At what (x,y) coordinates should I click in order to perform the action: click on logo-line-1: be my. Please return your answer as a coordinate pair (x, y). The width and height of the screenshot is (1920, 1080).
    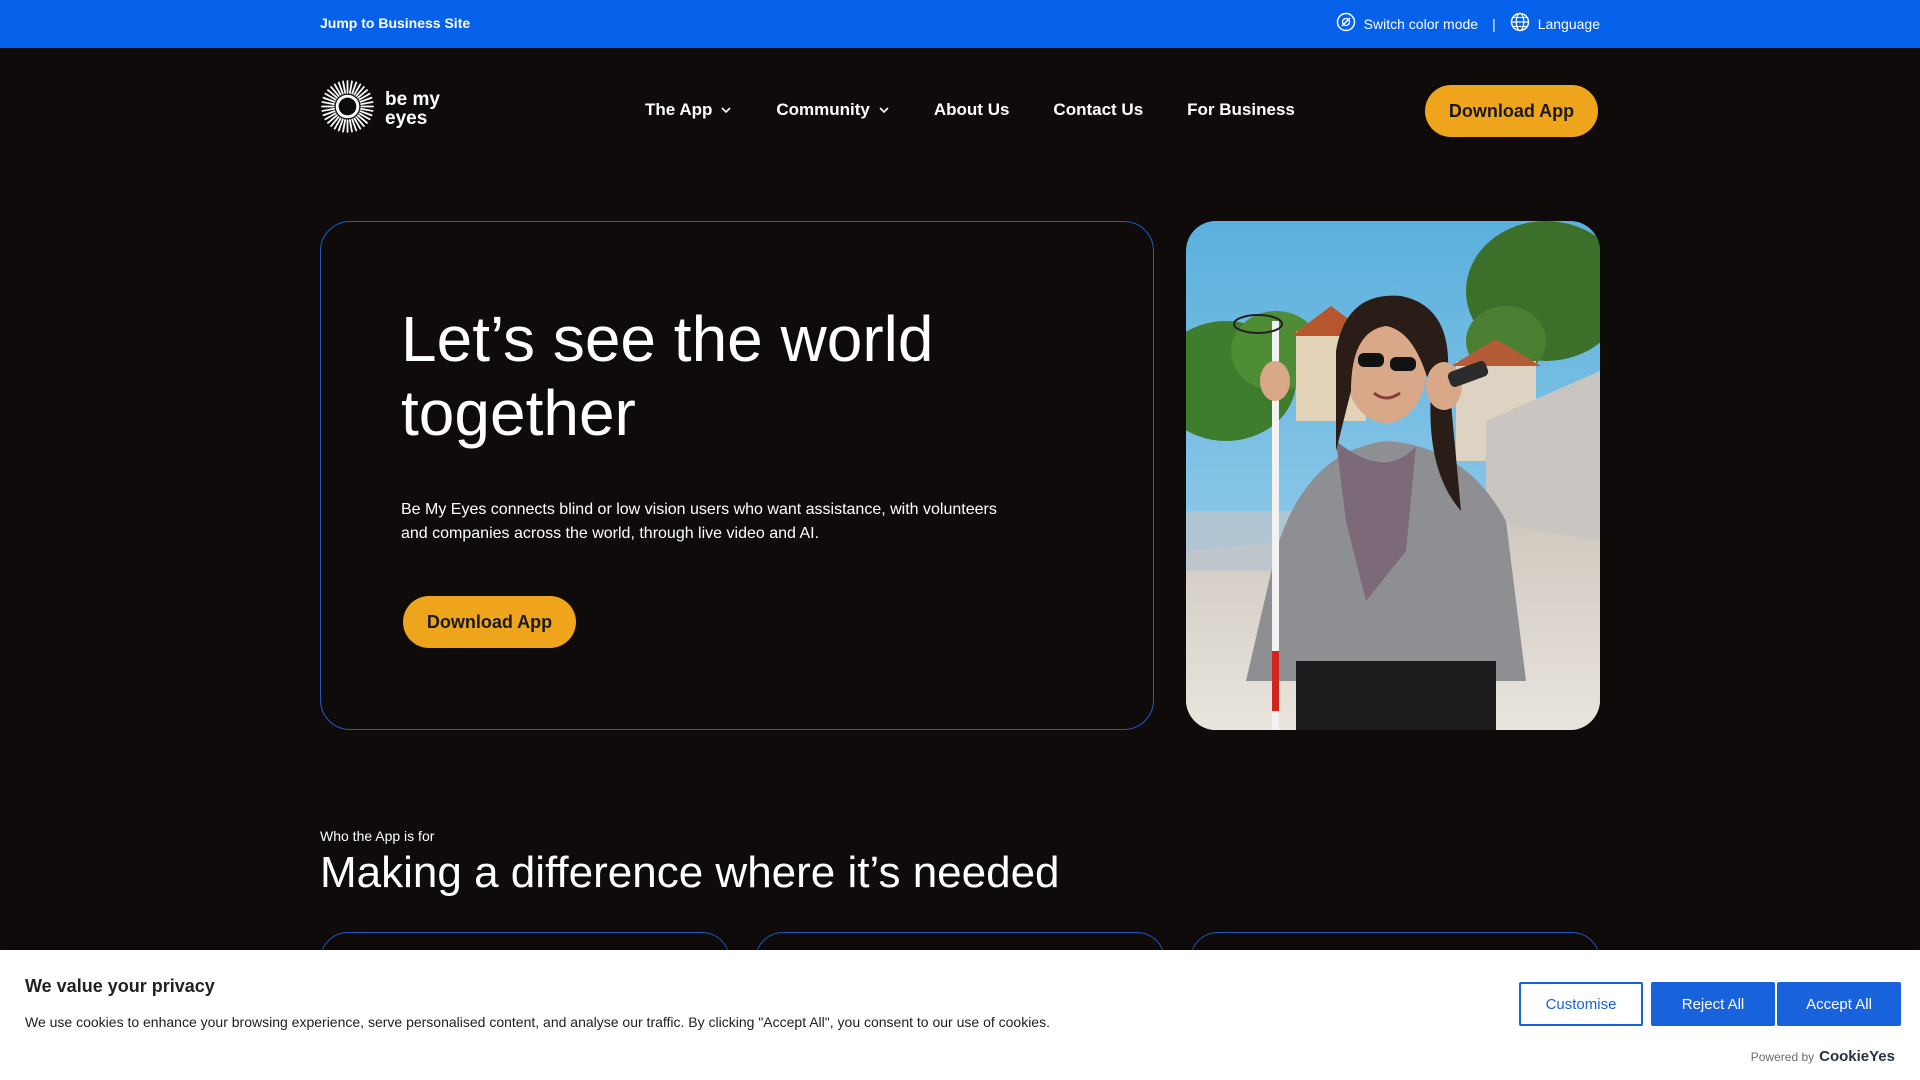
    Looking at the image, I should click on (412, 99).